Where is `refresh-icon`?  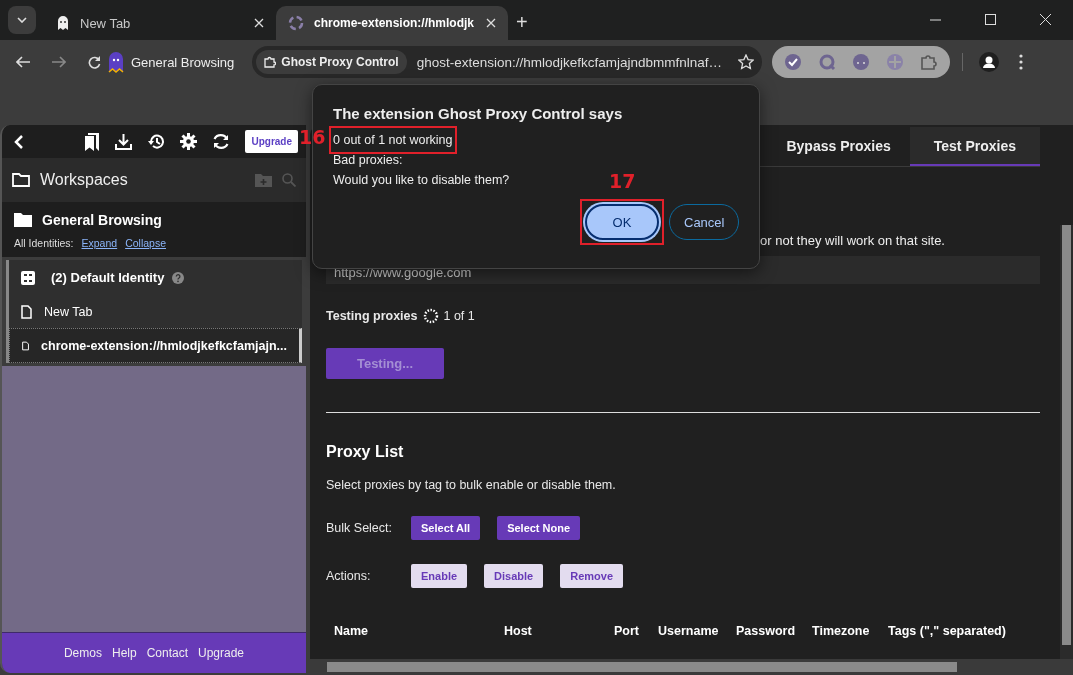 refresh-icon is located at coordinates (221, 141).